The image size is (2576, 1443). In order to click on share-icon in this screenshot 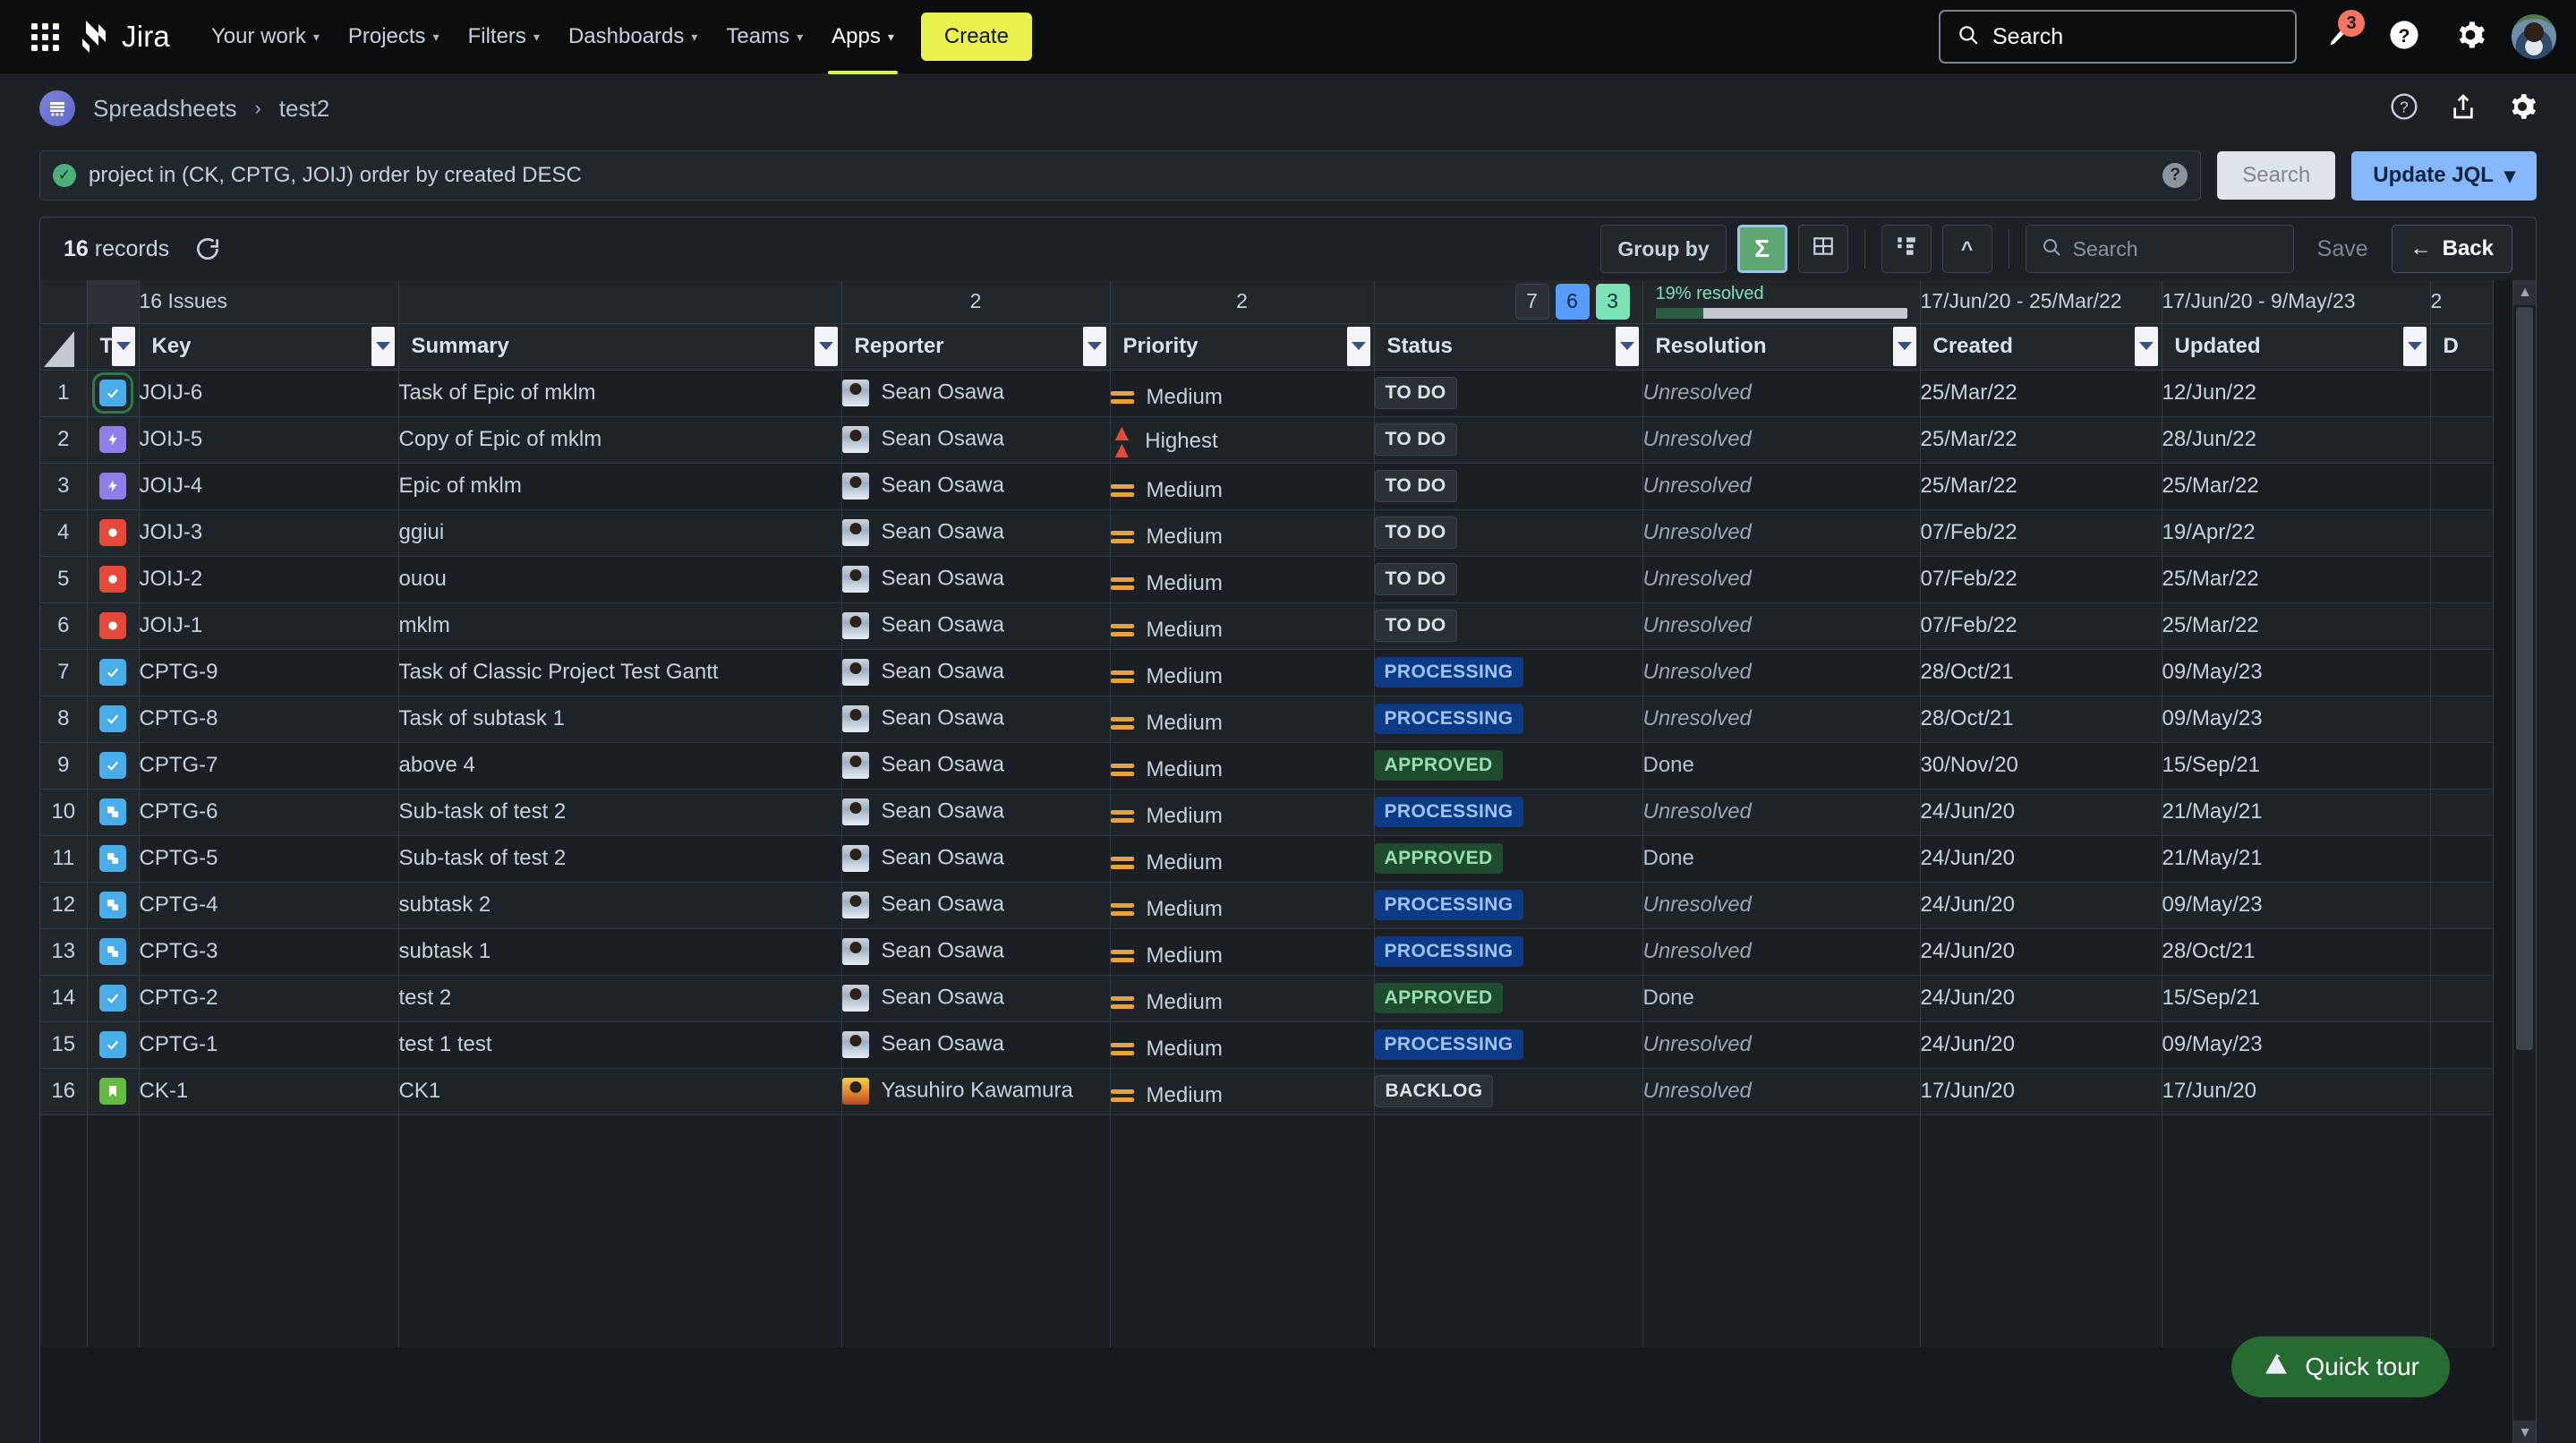, I will do `click(2463, 108)`.